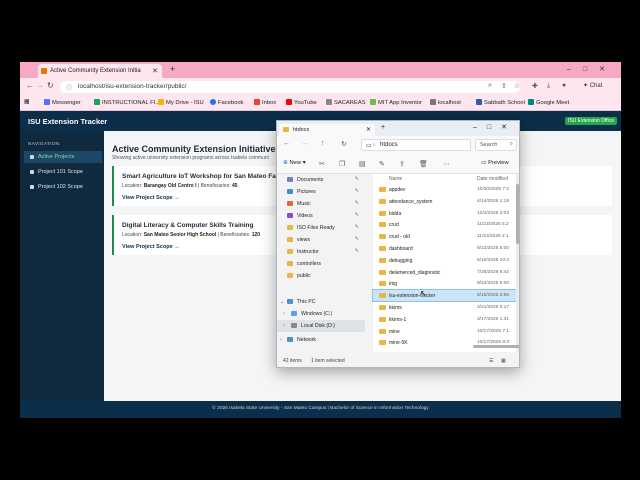 The width and height of the screenshot is (640, 480). Describe the element at coordinates (415, 272) in the screenshot. I see `file-name: delamerced_diagnostic` at that location.